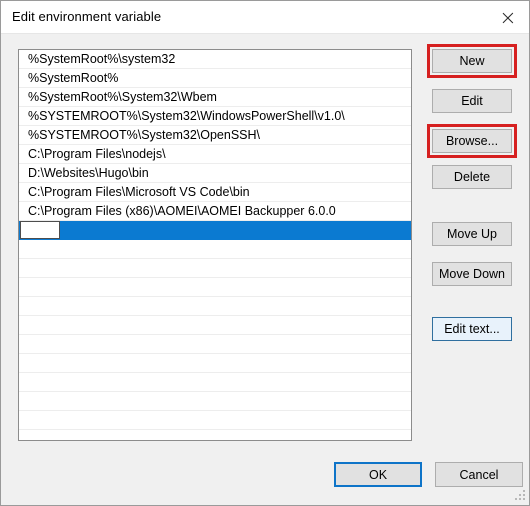 This screenshot has height=506, width=530. What do you see at coordinates (215, 230) in the screenshot?
I see `list-item-selected-editing` at bounding box center [215, 230].